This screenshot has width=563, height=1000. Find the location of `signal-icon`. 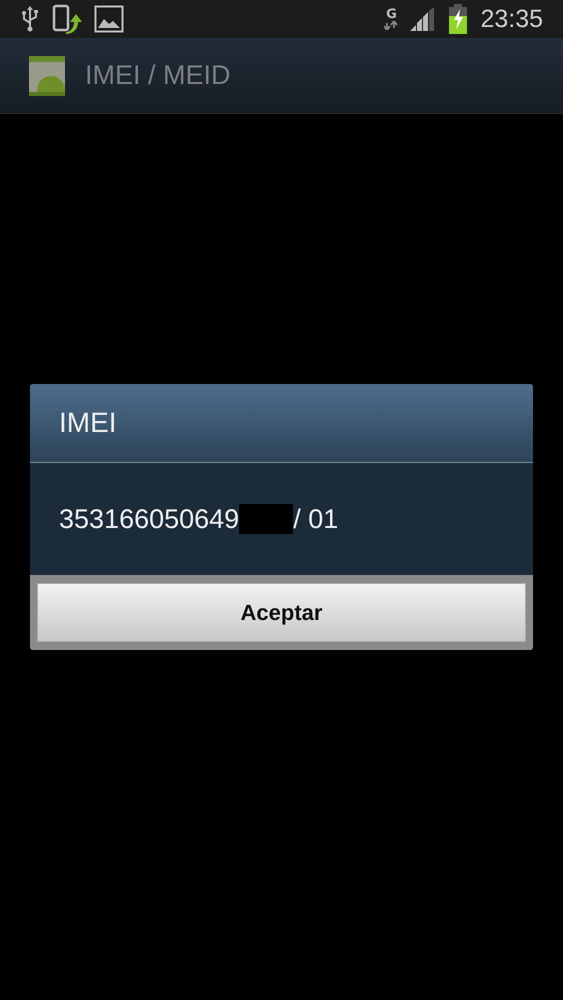

signal-icon is located at coordinates (423, 19).